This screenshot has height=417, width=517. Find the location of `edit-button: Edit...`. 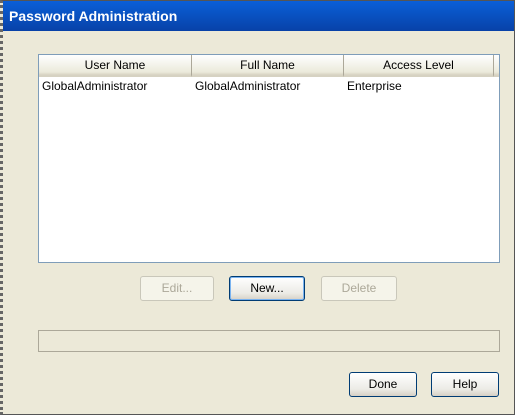

edit-button: Edit... is located at coordinates (177, 288).